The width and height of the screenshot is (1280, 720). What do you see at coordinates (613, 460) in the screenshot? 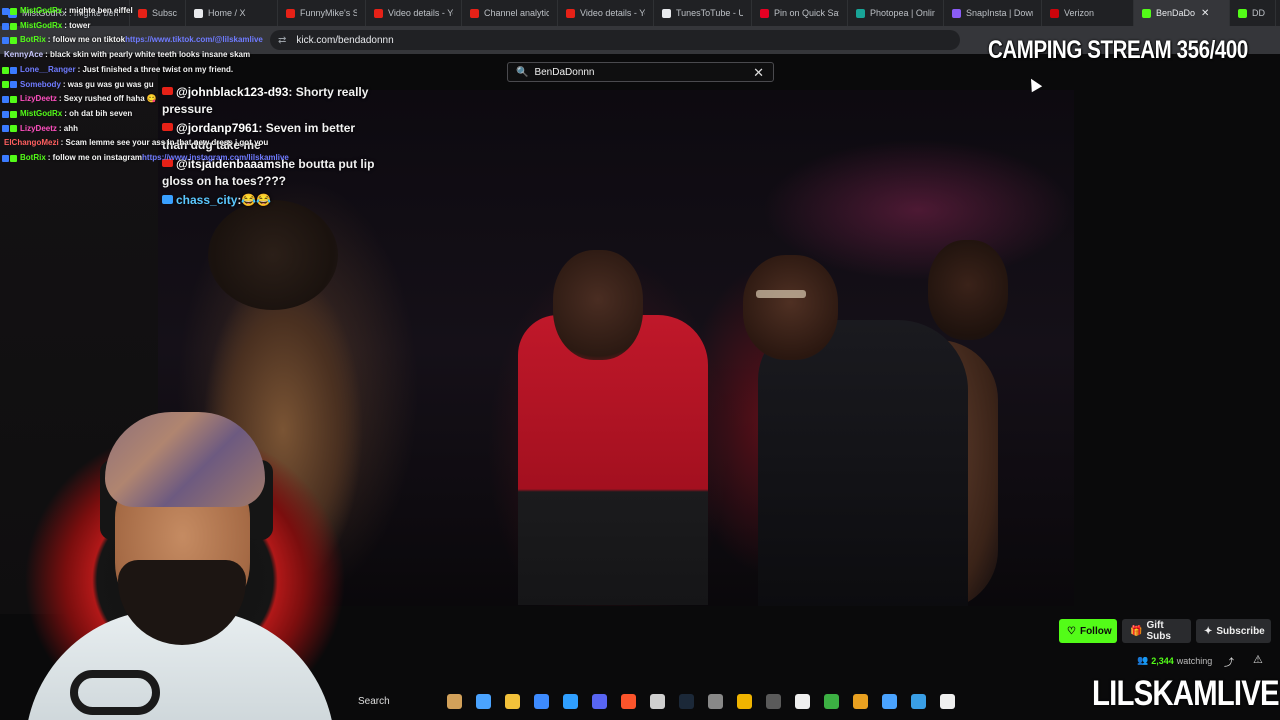
I see `person-red-jacket` at bounding box center [613, 460].